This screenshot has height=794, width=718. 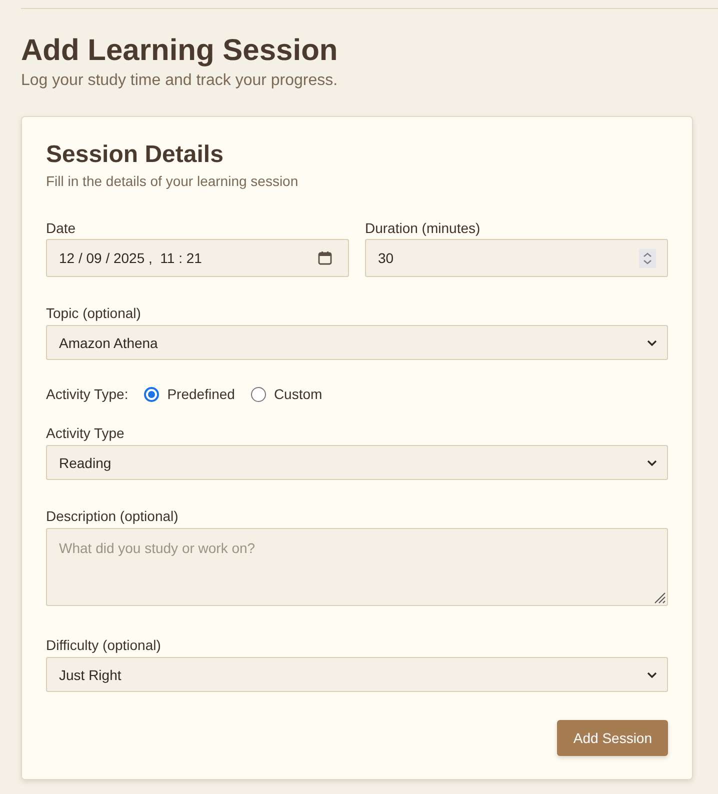 What do you see at coordinates (135, 154) in the screenshot?
I see `card-title: Session Details` at bounding box center [135, 154].